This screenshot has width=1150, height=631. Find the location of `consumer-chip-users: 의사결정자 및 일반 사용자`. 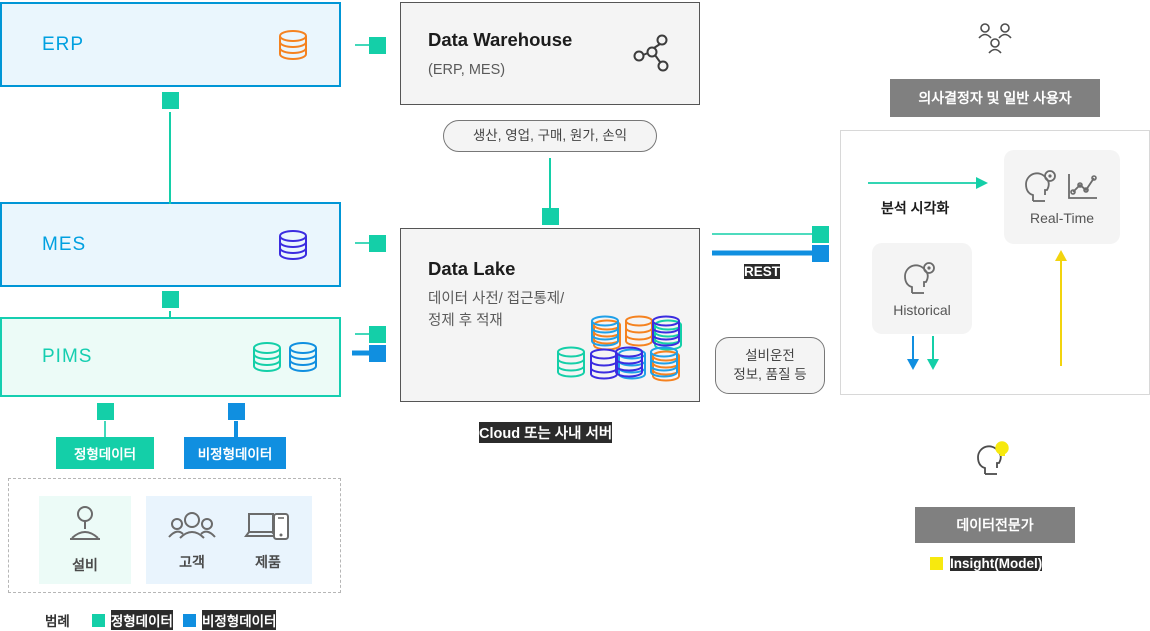

consumer-chip-users: 의사결정자 및 일반 사용자 is located at coordinates (995, 98).